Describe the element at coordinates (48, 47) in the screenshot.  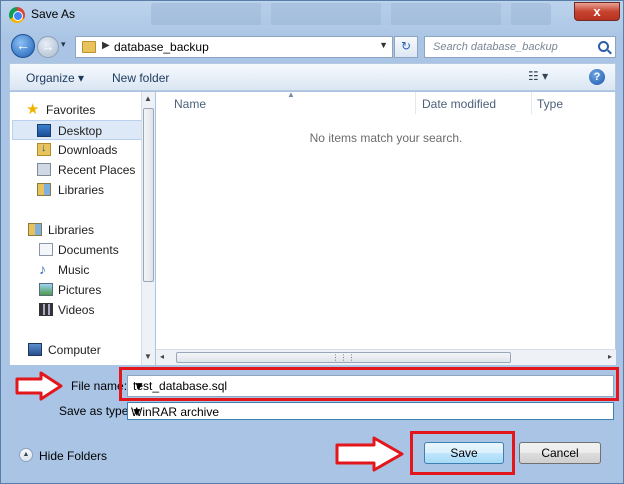
I see `forward-button: →` at that location.